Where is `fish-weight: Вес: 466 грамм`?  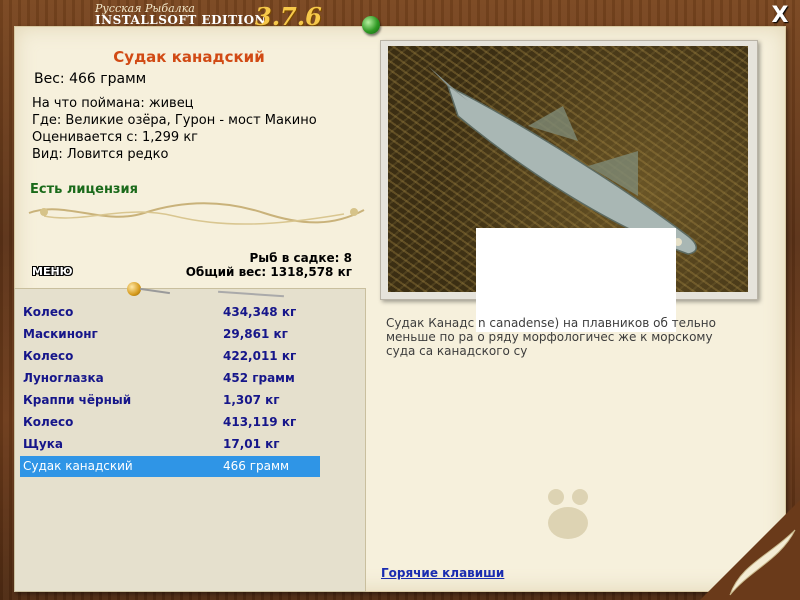
fish-weight: Вес: 466 грамм is located at coordinates (90, 79).